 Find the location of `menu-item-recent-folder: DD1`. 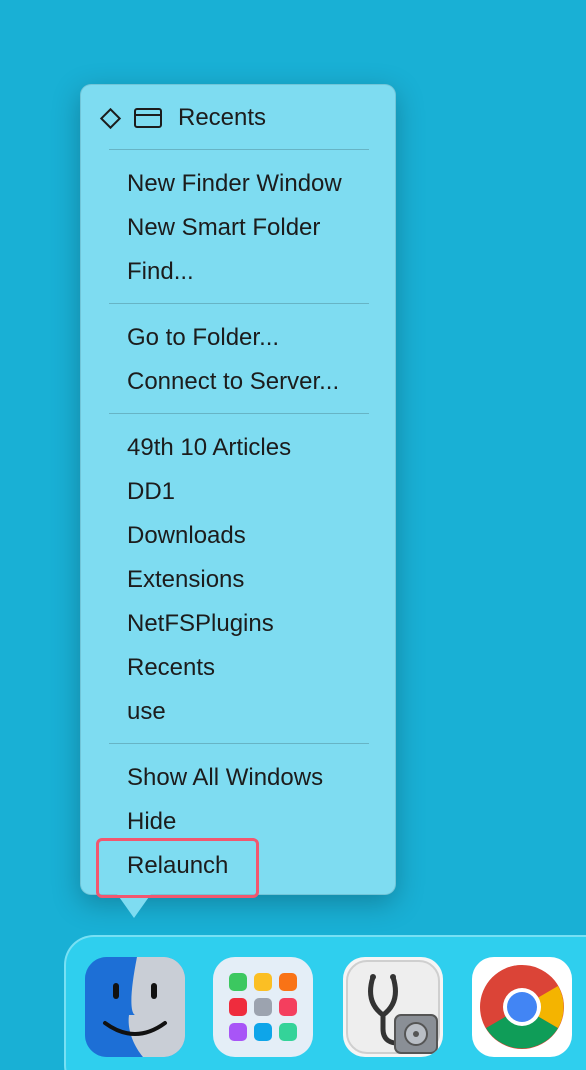

menu-item-recent-folder: DD1 is located at coordinates (151, 492).